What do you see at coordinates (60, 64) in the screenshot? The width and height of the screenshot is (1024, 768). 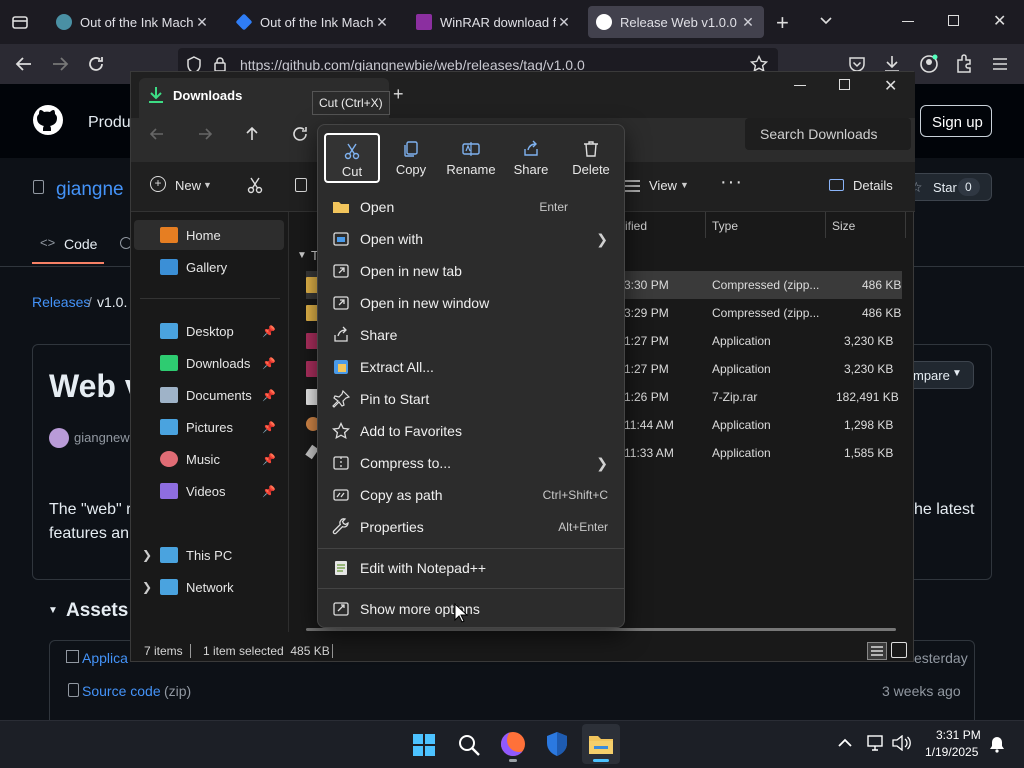 I see `forward-arrow-icon` at bounding box center [60, 64].